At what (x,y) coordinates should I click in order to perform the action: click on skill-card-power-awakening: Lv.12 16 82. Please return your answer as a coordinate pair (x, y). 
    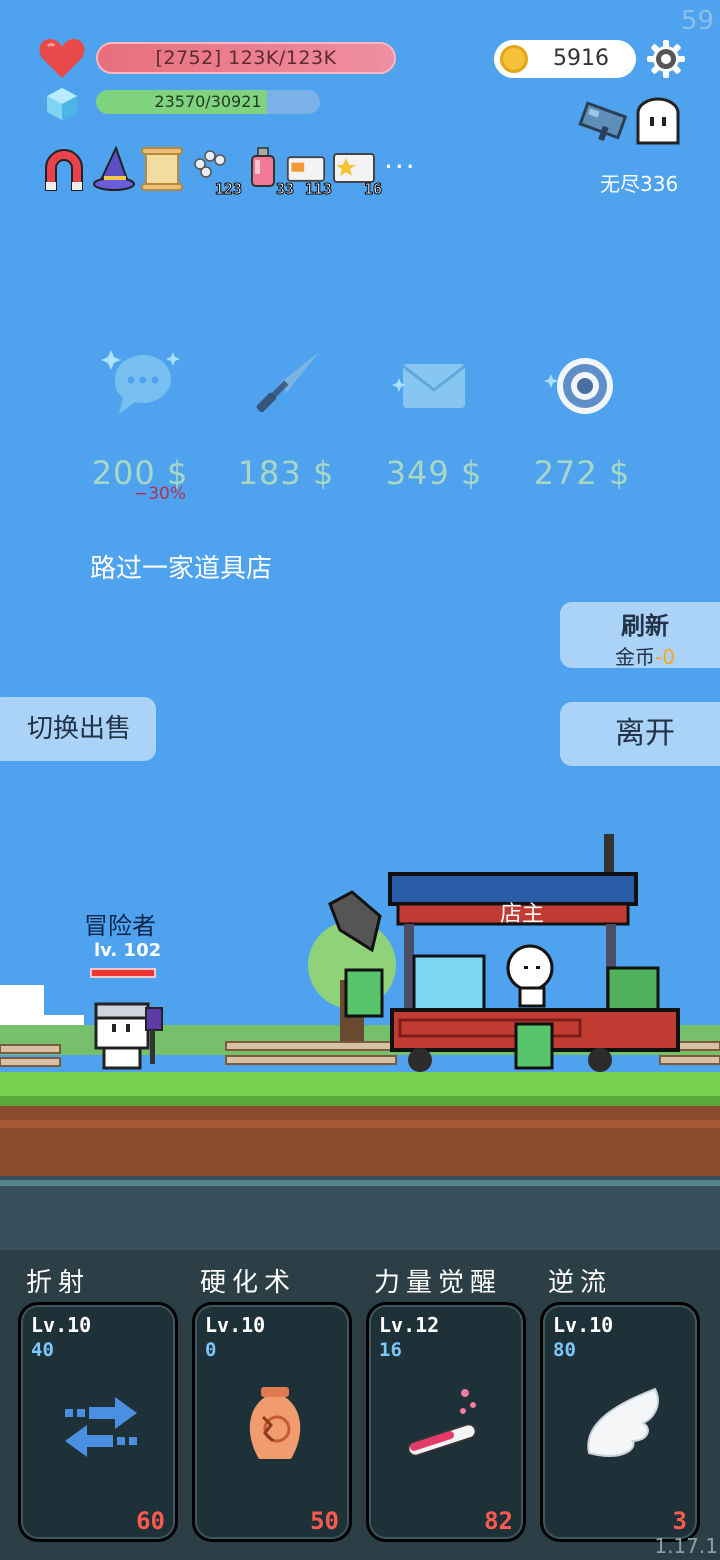
    Looking at the image, I should click on (446, 1422).